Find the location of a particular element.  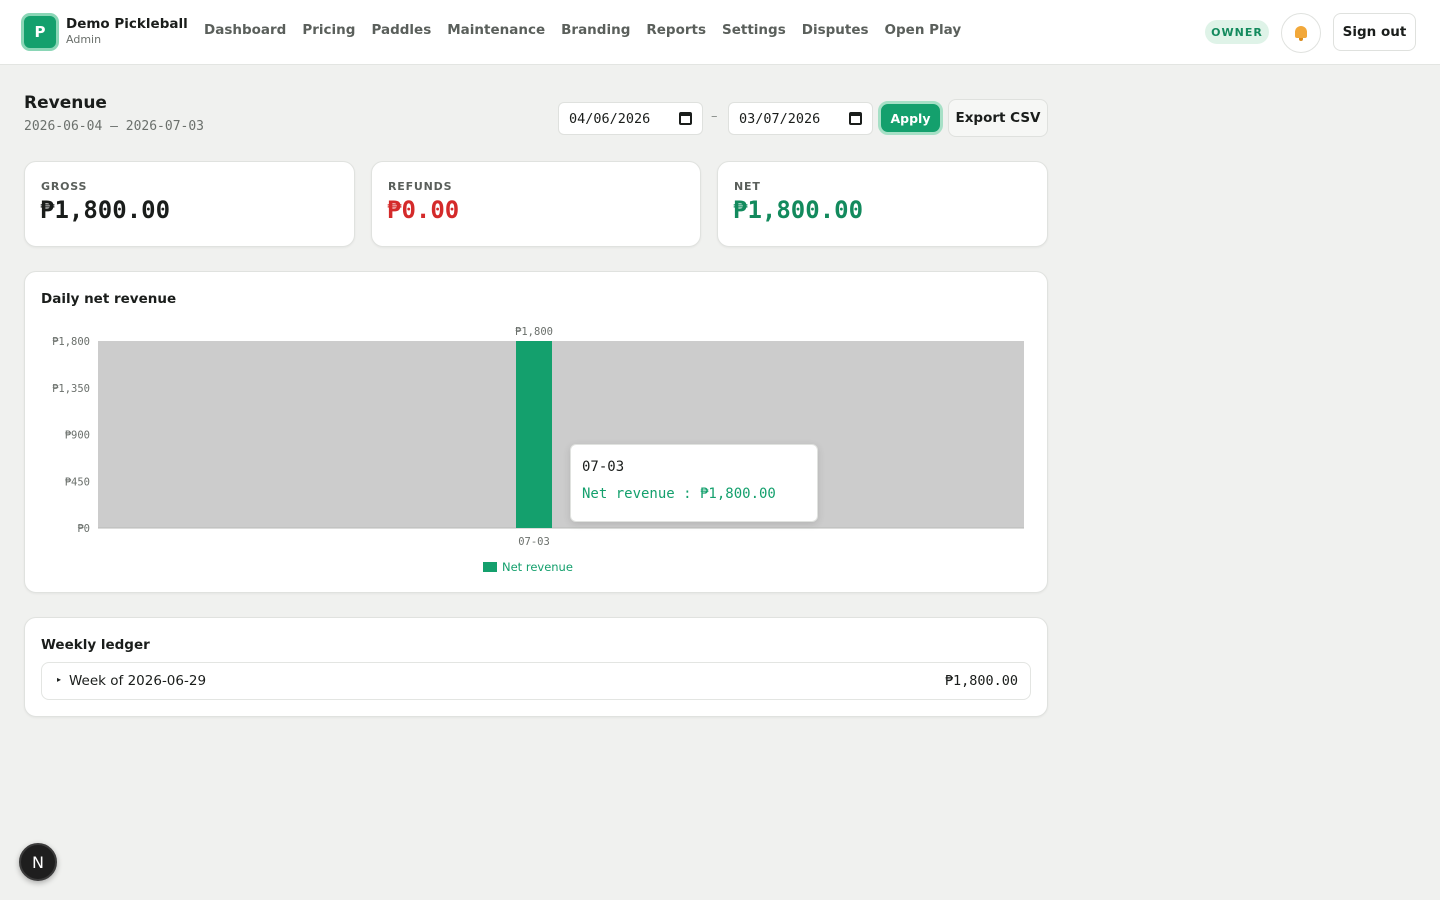

date-from-value: 04/06/2026 is located at coordinates (610, 118).